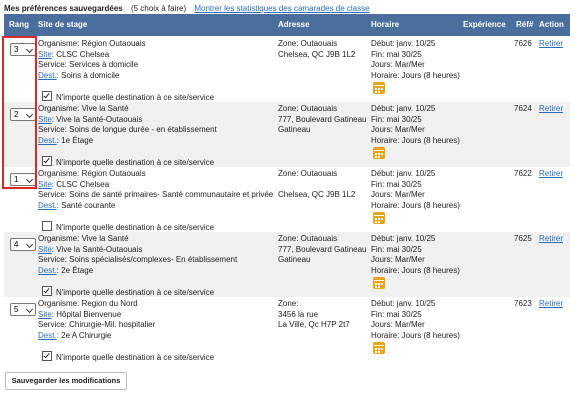 Image resolution: width=576 pixels, height=395 pixels. Describe the element at coordinates (294, 24) in the screenshot. I see `col-address: Adresse` at that location.